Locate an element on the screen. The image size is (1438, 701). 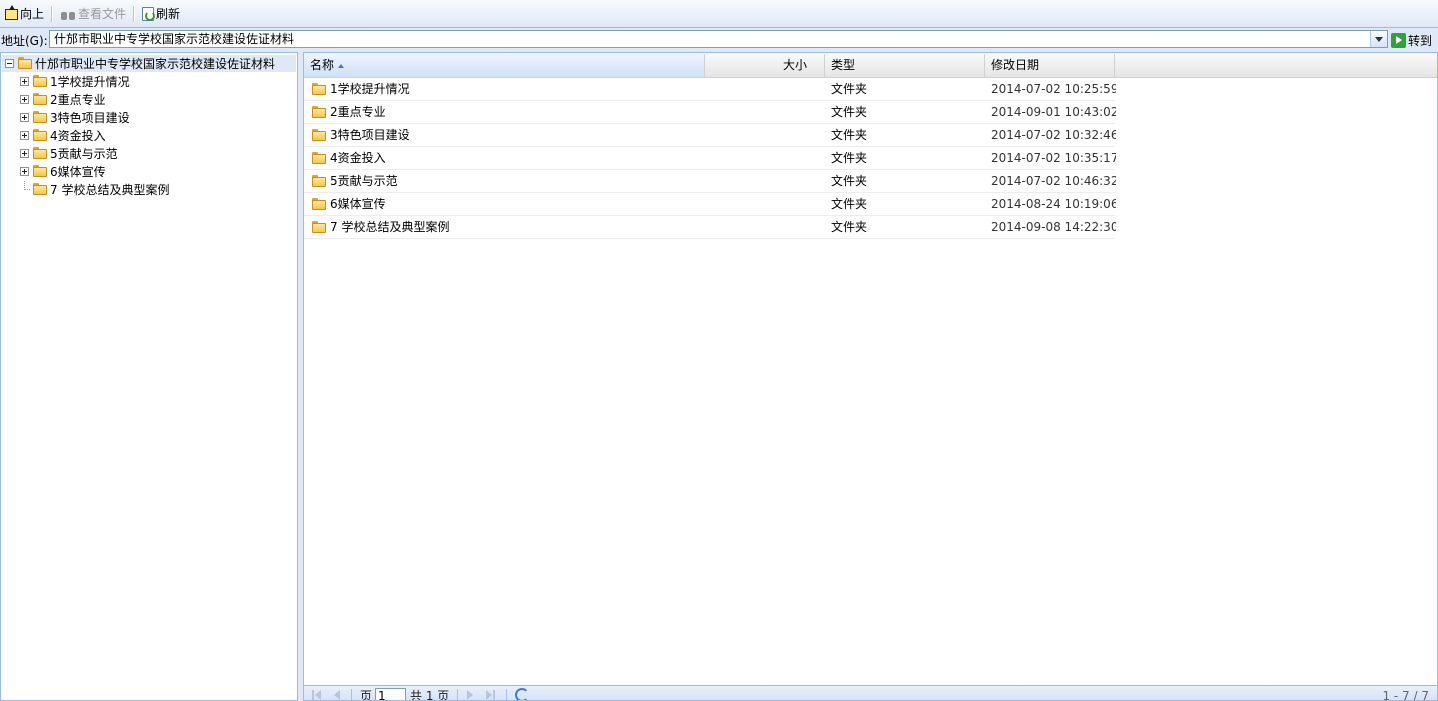
cell-name: 7 学校总结及典型案例 is located at coordinates (506, 227).